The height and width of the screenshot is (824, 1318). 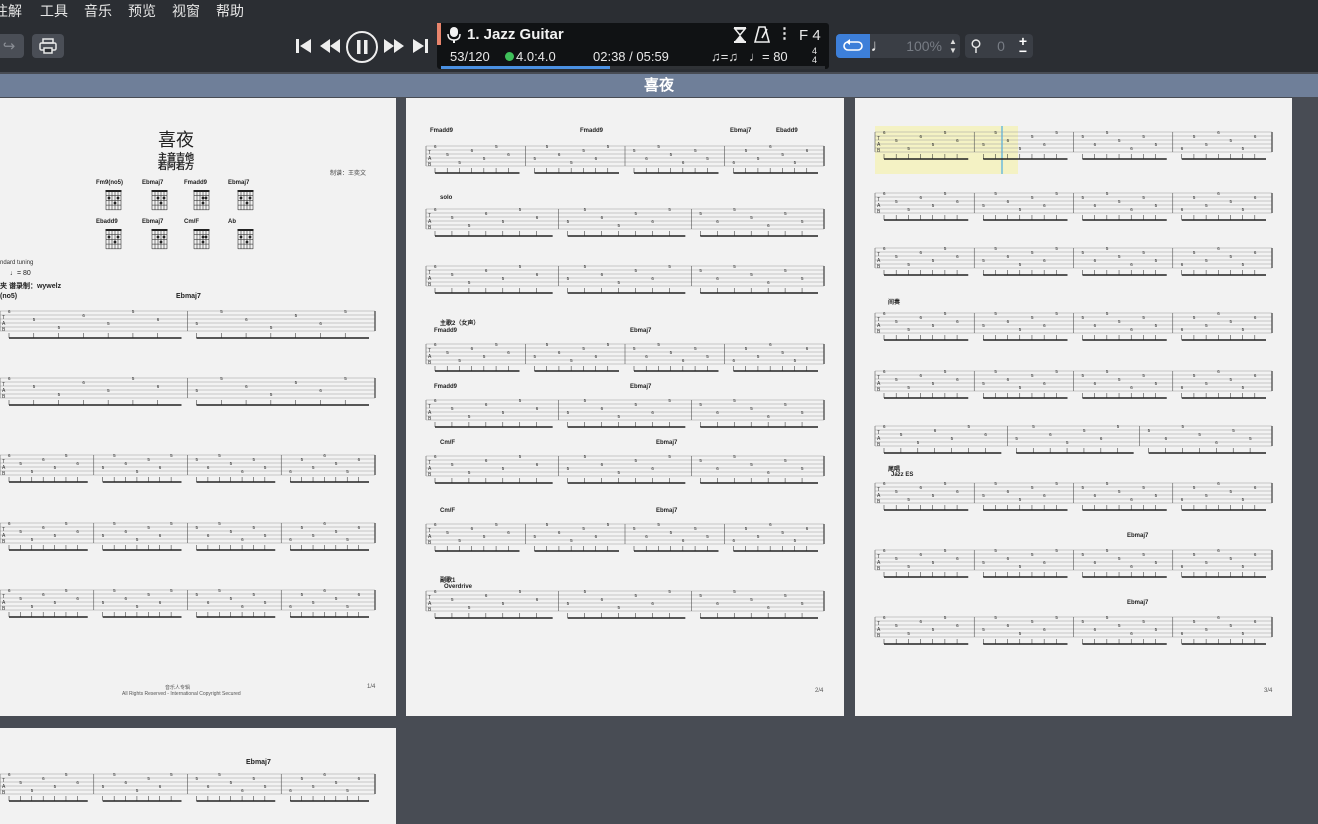 I want to click on menu-preview: 预览, so click(x=142, y=11).